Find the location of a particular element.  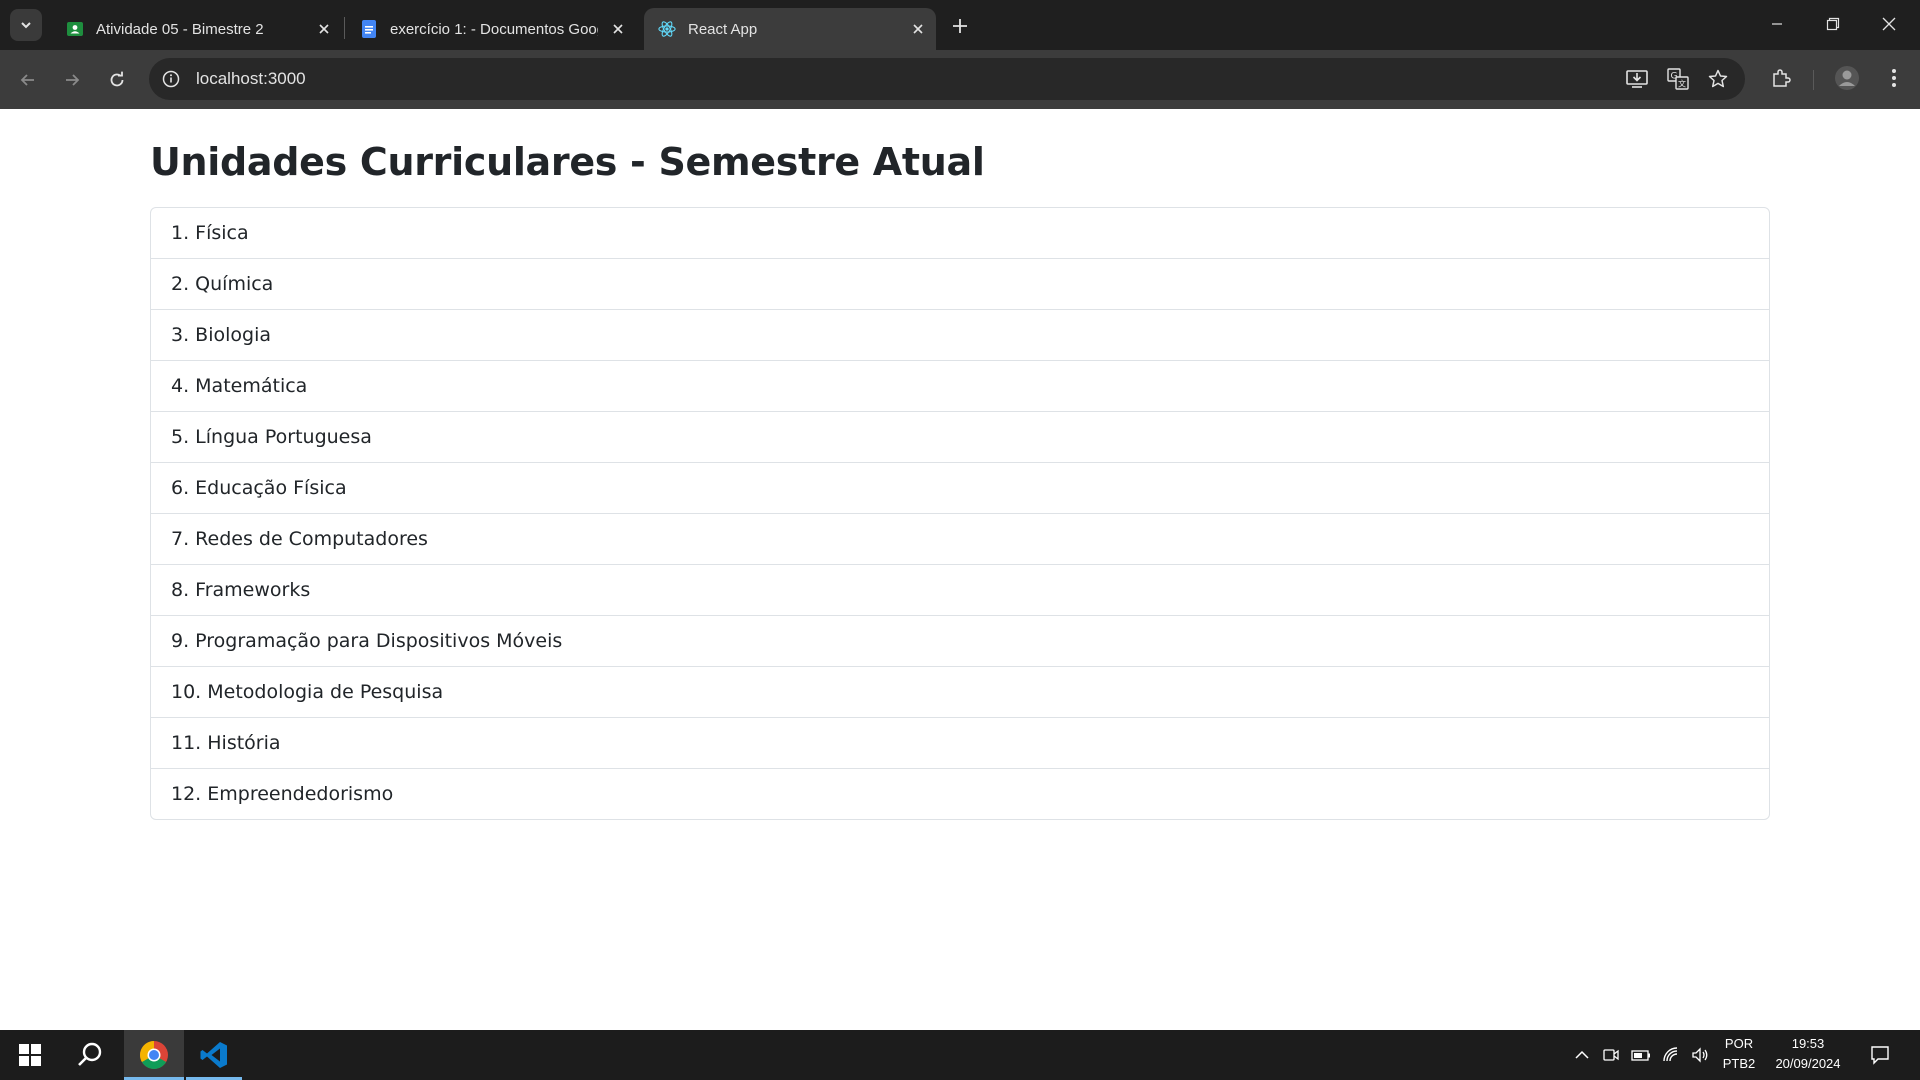

minimize-icon is located at coordinates (1777, 24).